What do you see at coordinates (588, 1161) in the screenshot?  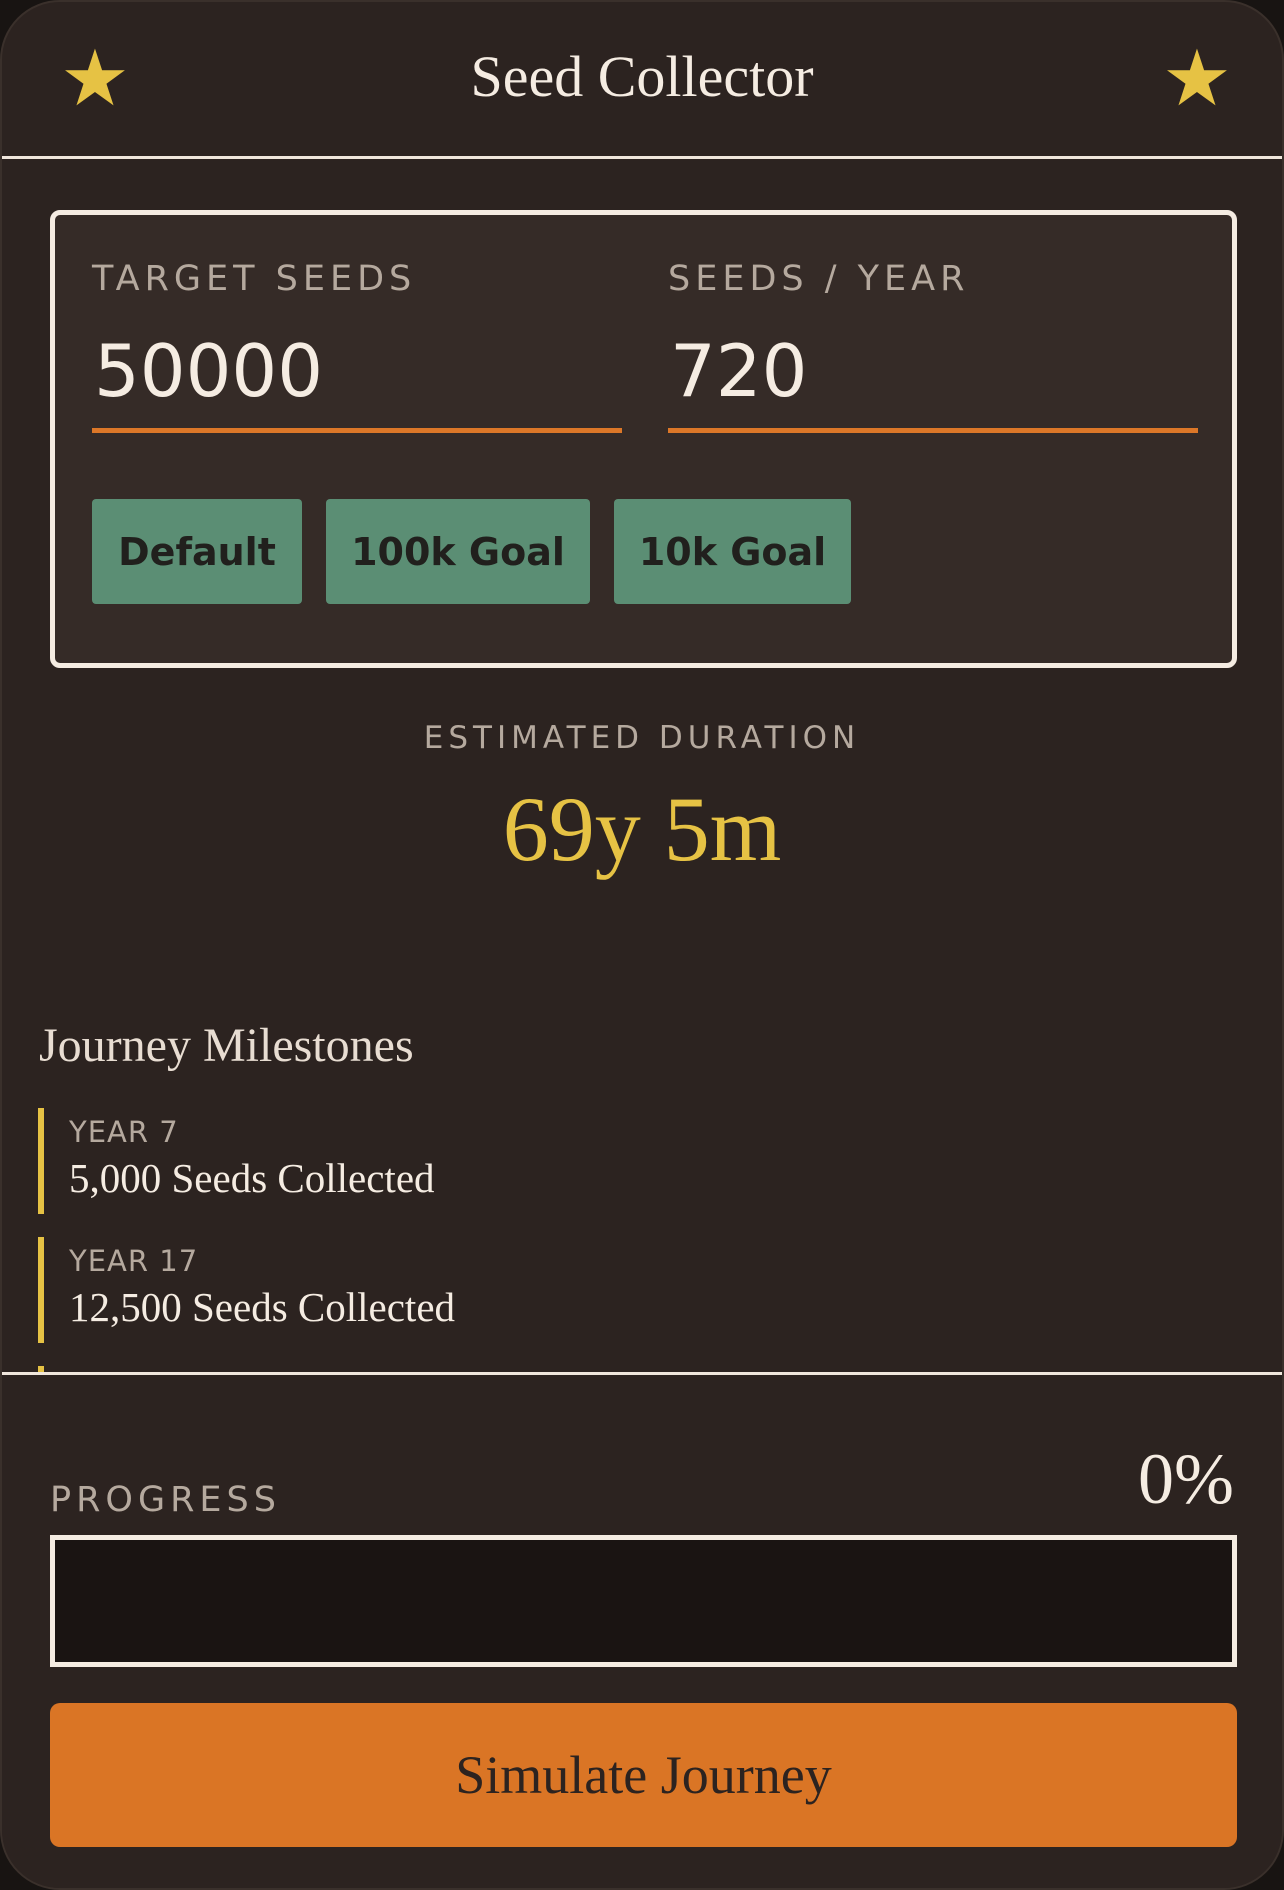 I see `milestone-item: YEAR 7 5,000 Seeds Collected` at bounding box center [588, 1161].